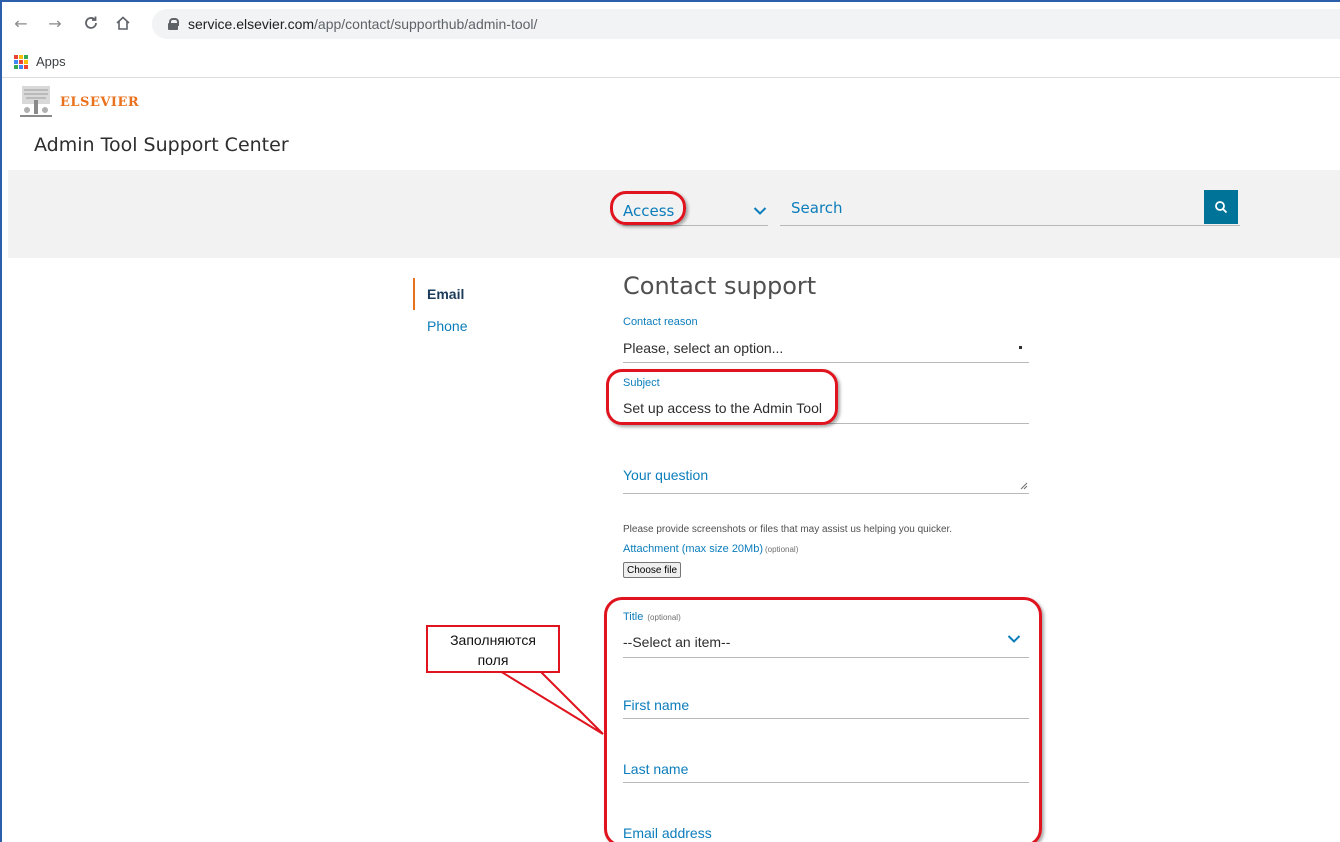  What do you see at coordinates (720, 286) in the screenshot?
I see `form-title: Contact support` at bounding box center [720, 286].